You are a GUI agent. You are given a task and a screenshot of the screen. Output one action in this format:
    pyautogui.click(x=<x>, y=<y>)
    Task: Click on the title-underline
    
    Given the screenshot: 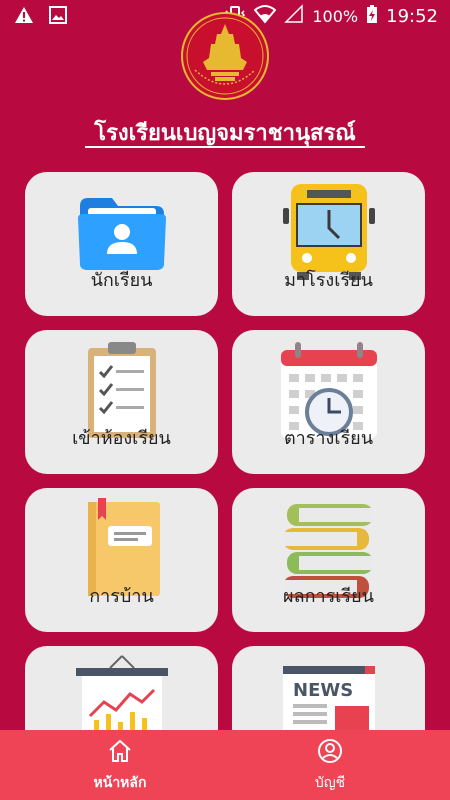 What is the action you would take?
    pyautogui.click(x=225, y=147)
    